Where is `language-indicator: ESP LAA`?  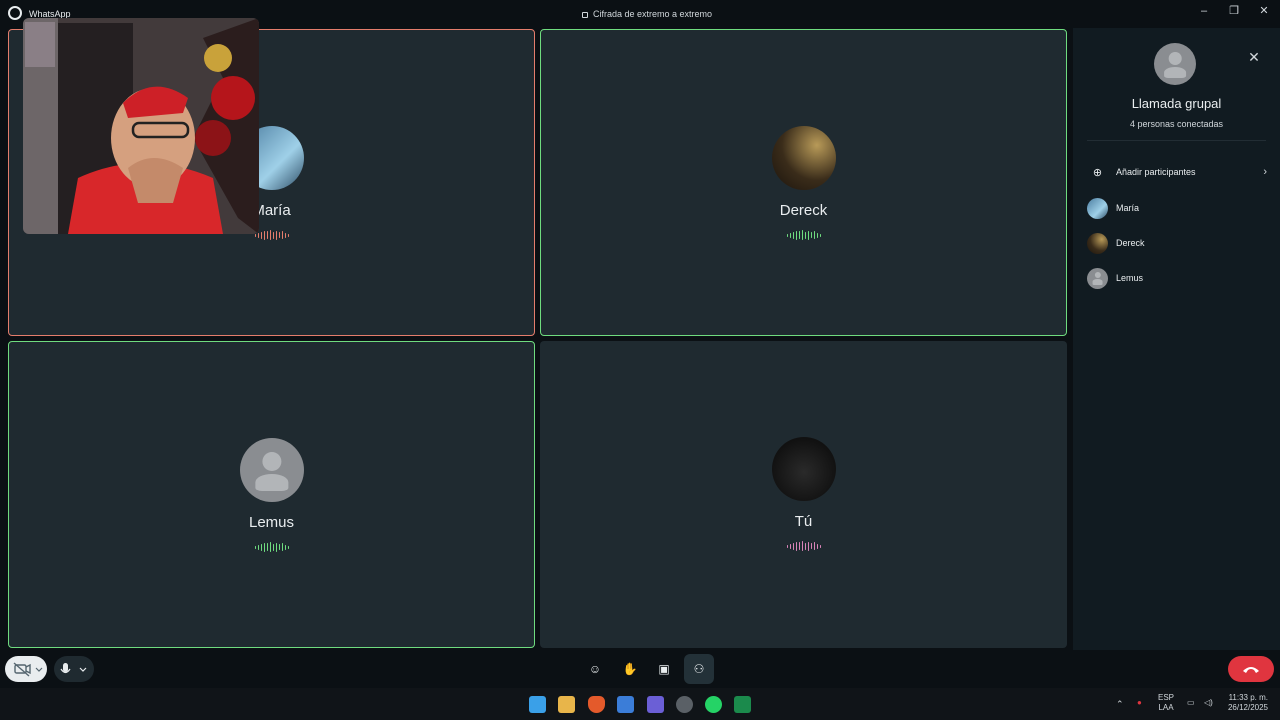
language-indicator: ESP LAA is located at coordinates (1166, 703).